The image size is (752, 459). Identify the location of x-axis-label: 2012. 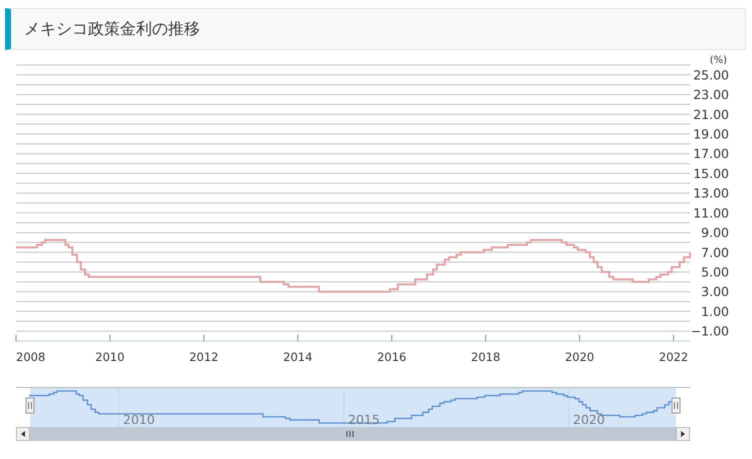
(204, 357).